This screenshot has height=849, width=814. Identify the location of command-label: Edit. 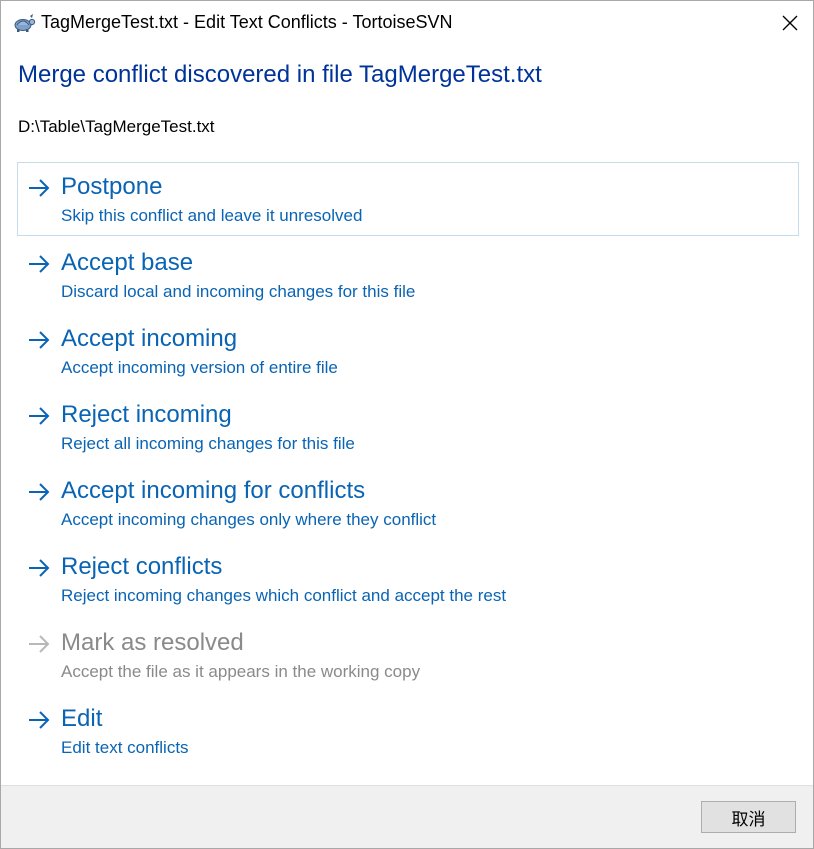
(82, 718).